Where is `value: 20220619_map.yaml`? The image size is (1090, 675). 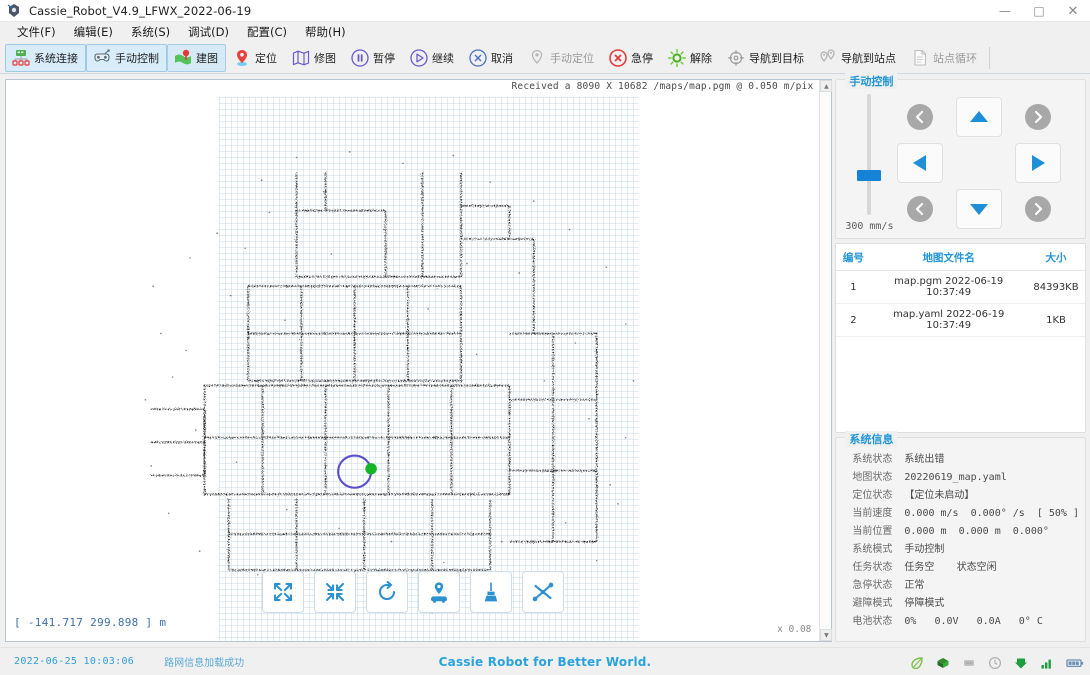
value: 20220619_map.yaml is located at coordinates (955, 477).